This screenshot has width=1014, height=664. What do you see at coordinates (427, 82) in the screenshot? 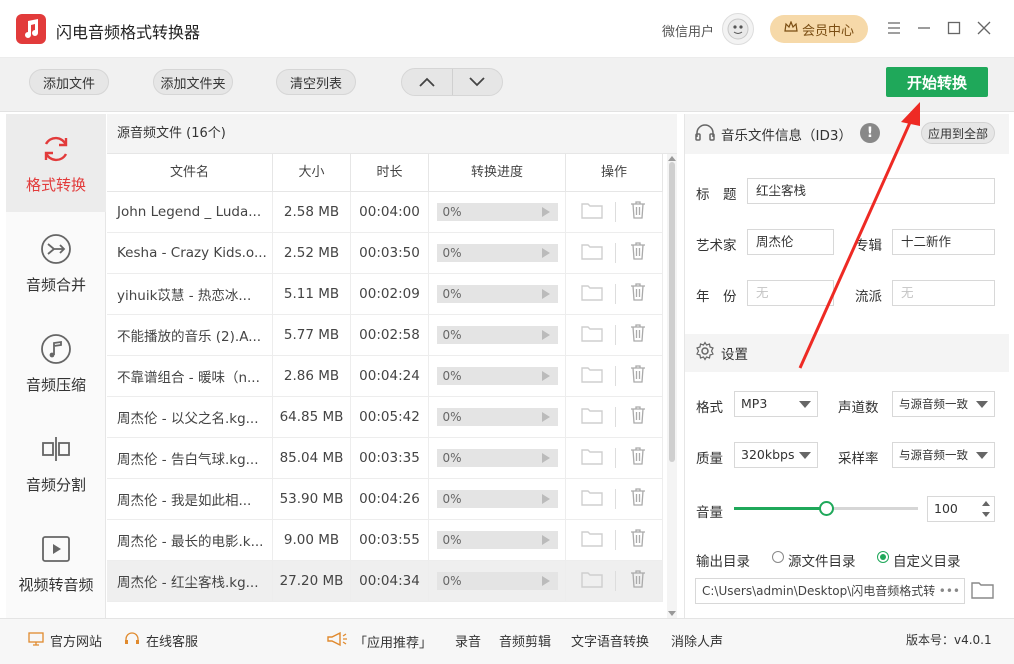
I see `move-up-button` at bounding box center [427, 82].